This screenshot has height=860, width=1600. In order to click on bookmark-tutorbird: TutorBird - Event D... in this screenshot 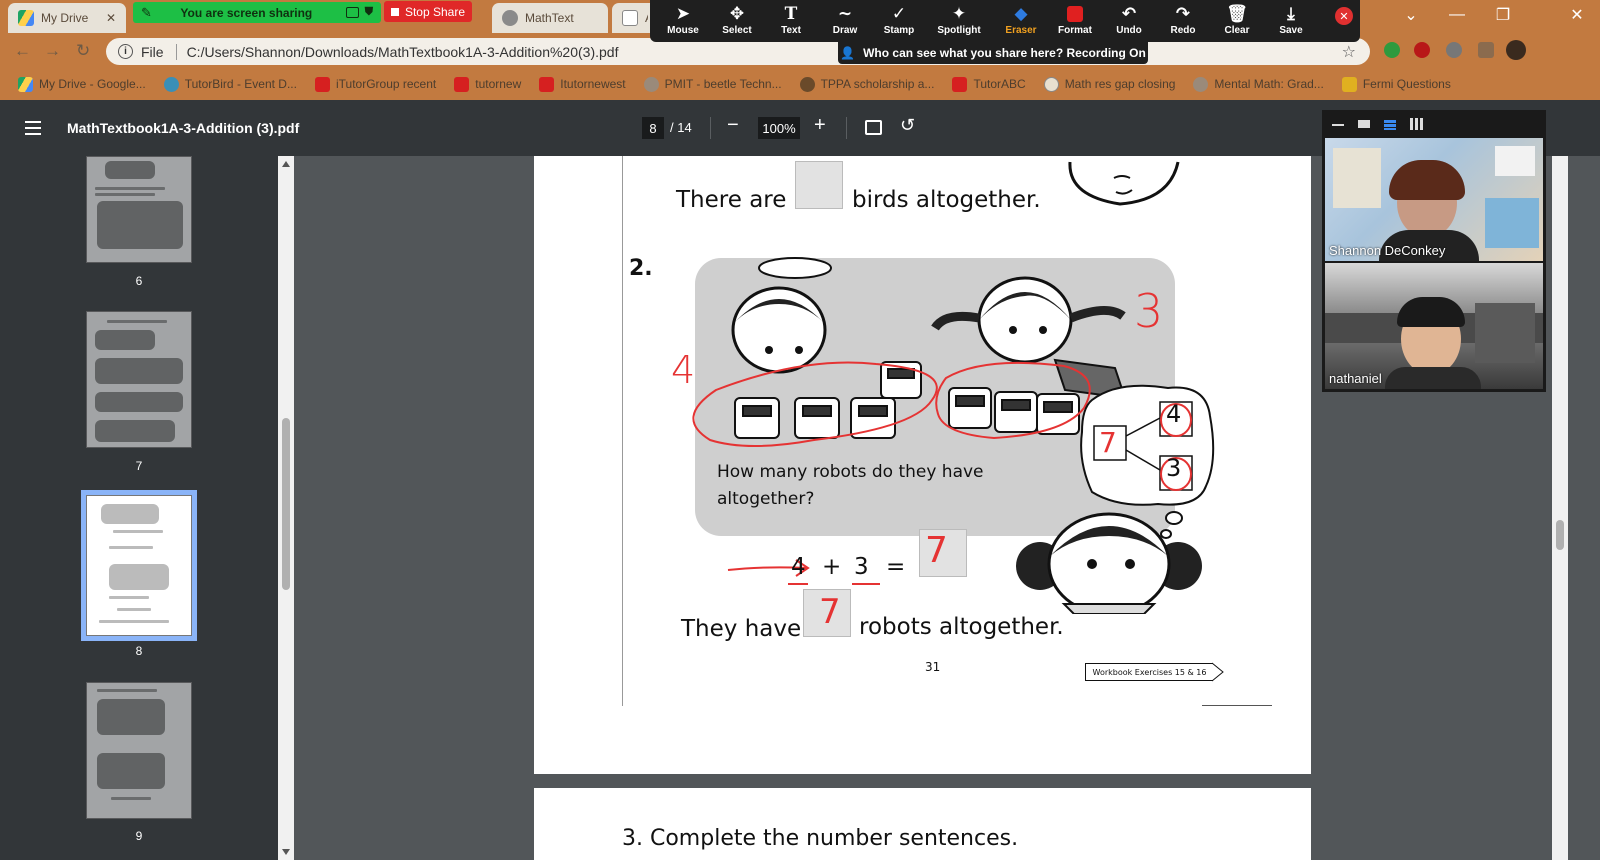, I will do `click(230, 84)`.